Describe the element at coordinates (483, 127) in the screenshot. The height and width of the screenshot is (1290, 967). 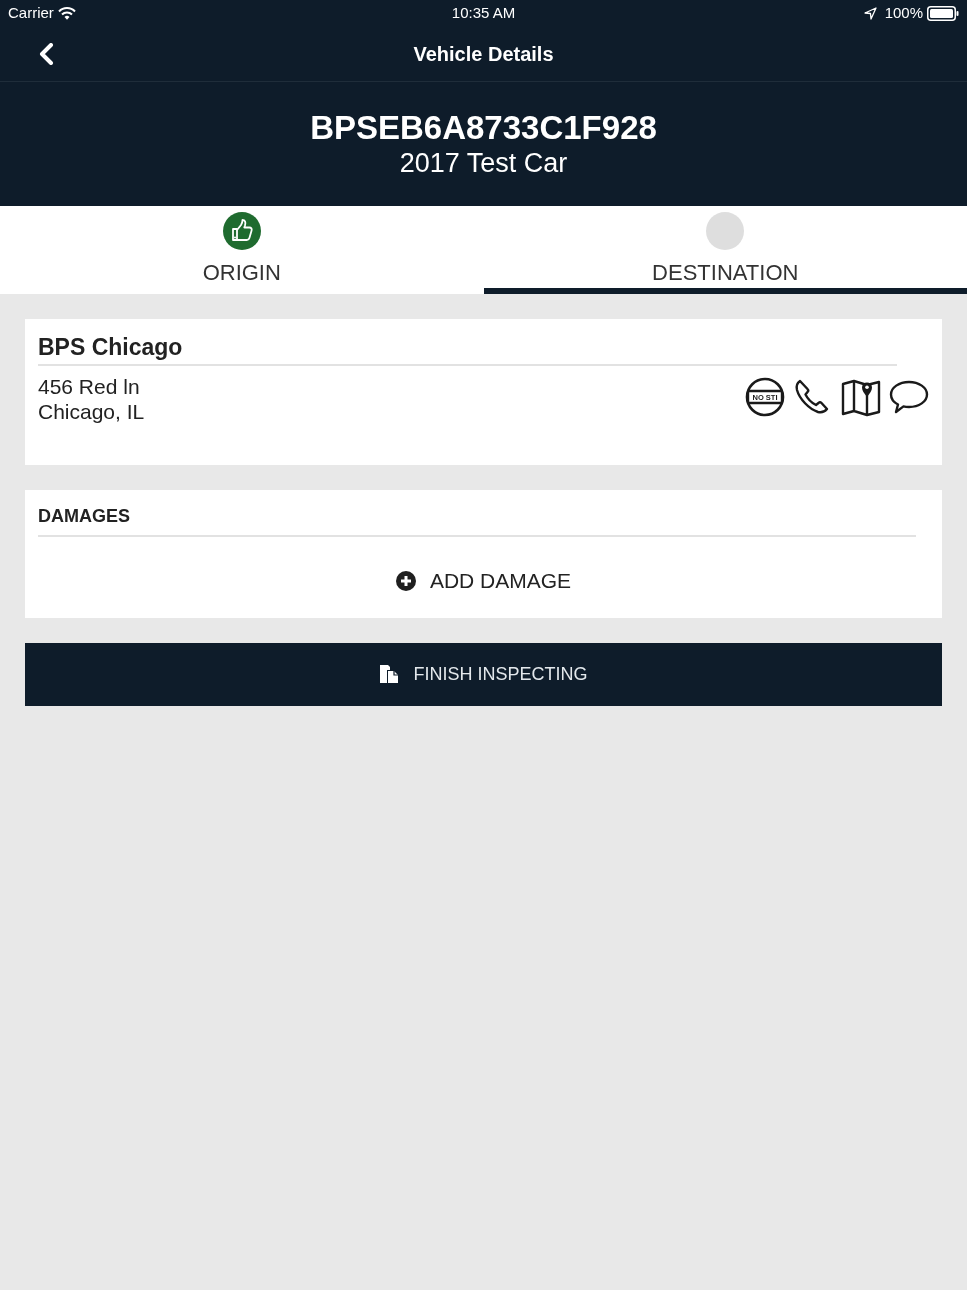
I see `vehicle-id: BPSEB6A8733C1F928` at that location.